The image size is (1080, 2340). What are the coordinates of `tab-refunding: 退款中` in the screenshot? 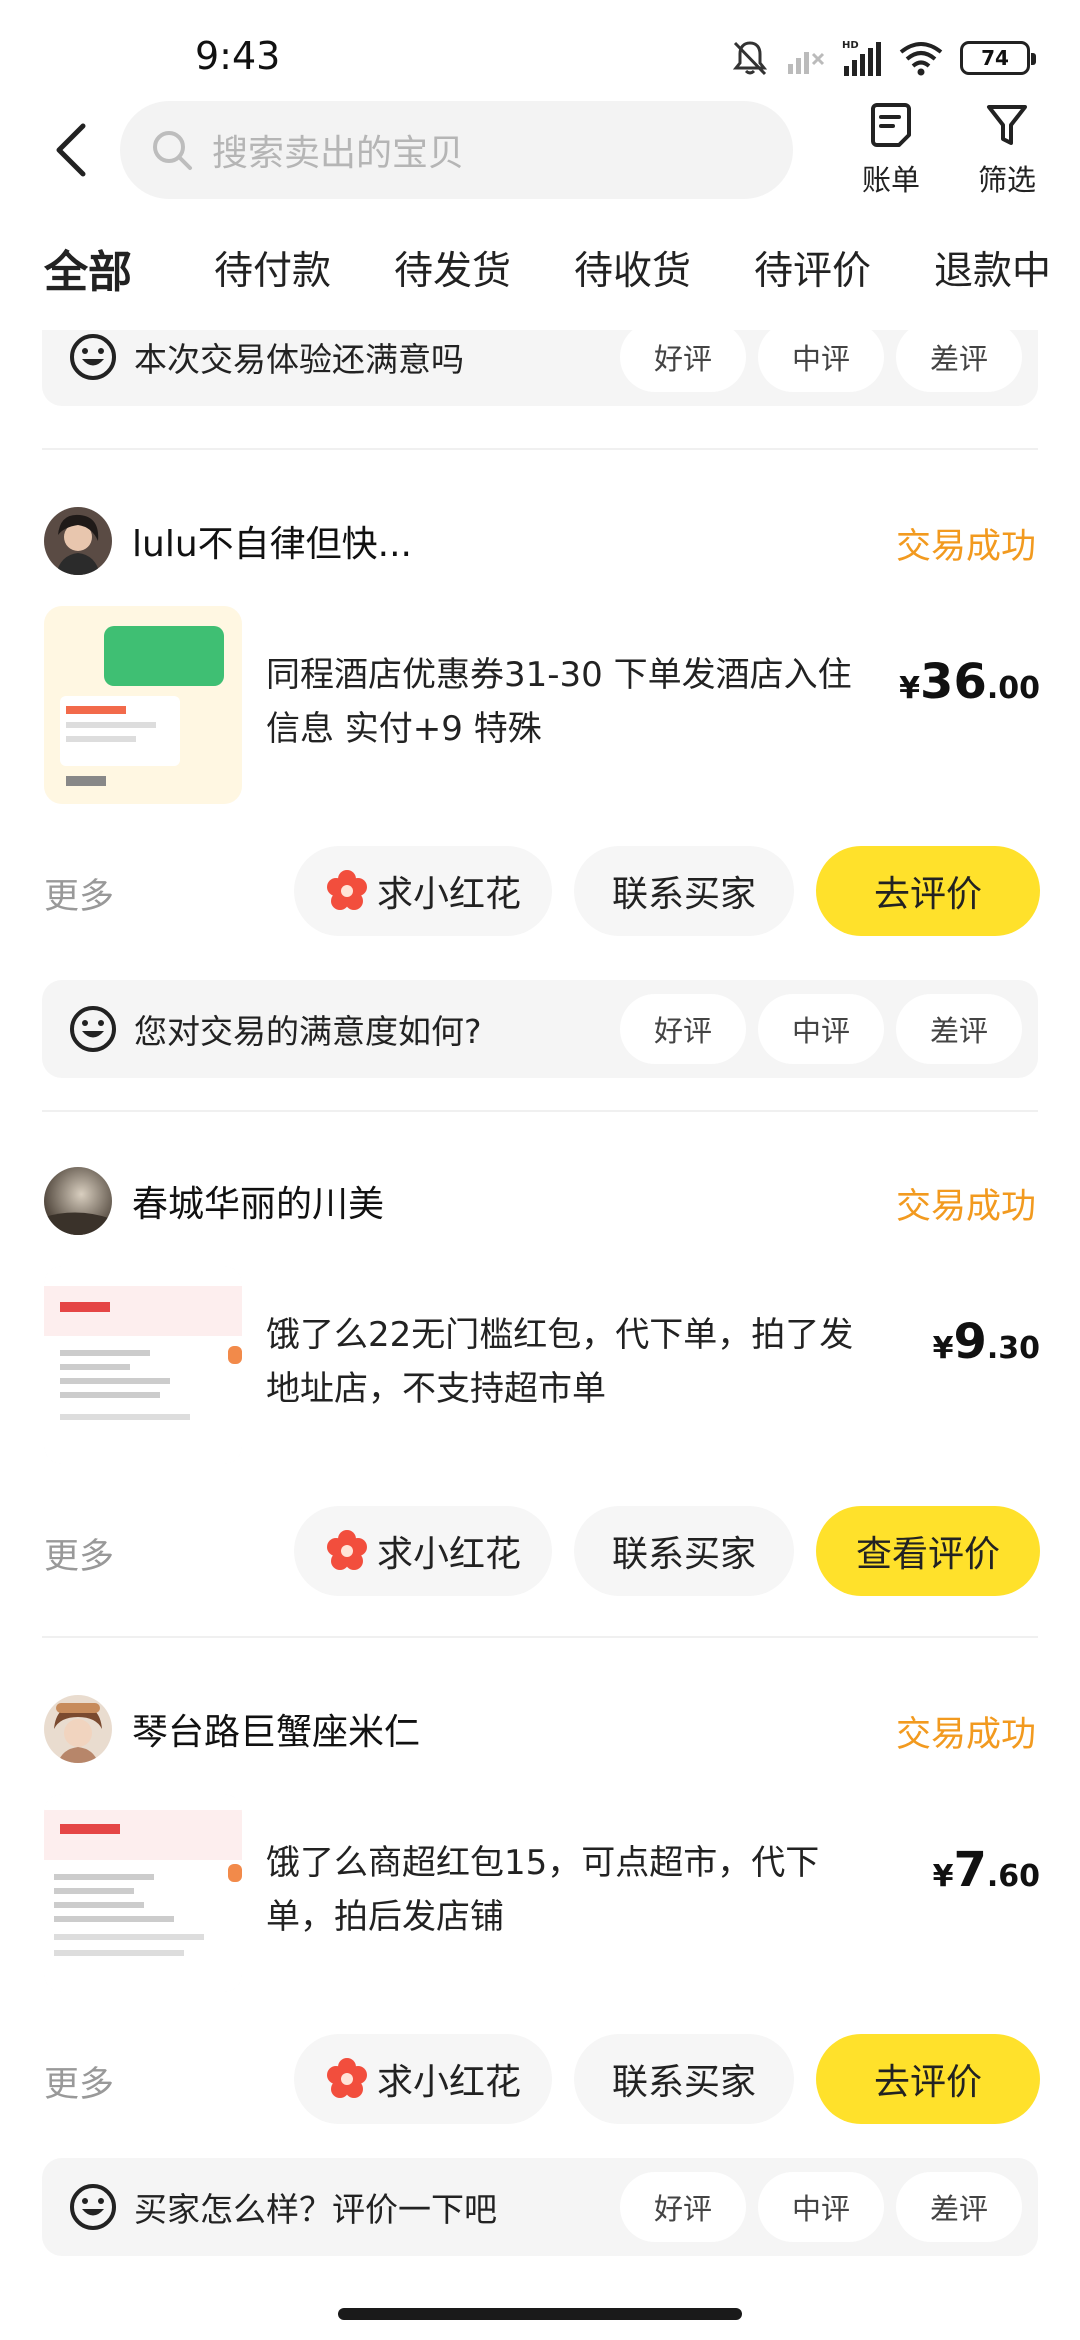 It's located at (992, 268).